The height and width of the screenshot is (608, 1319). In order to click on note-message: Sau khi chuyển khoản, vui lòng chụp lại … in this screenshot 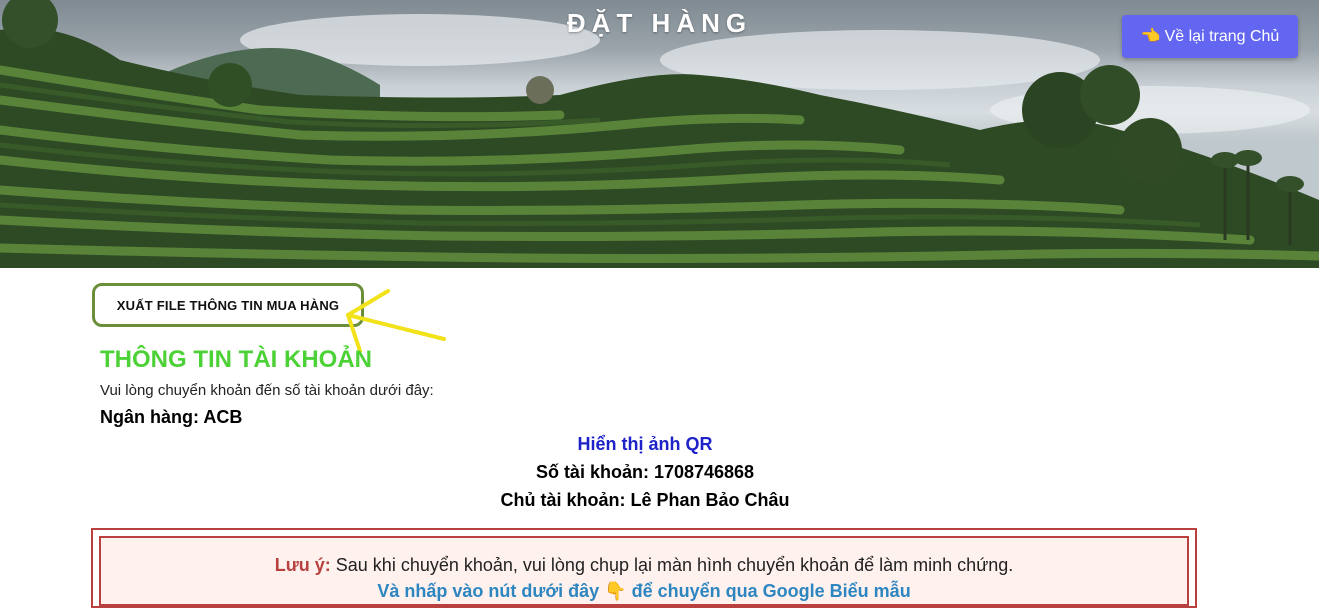, I will do `click(674, 565)`.